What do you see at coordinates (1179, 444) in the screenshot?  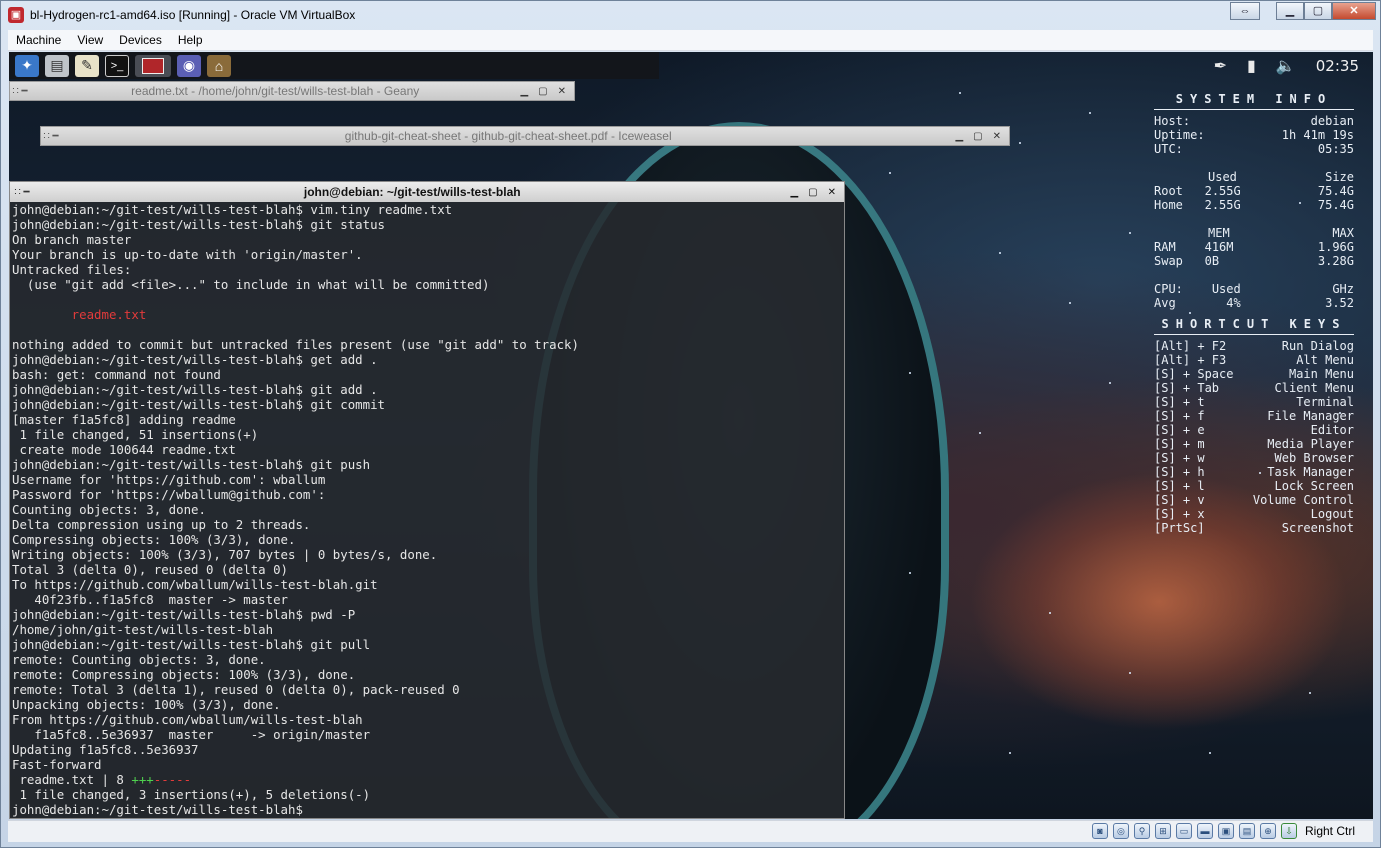 I see `shortcut-key: [S] + m` at bounding box center [1179, 444].